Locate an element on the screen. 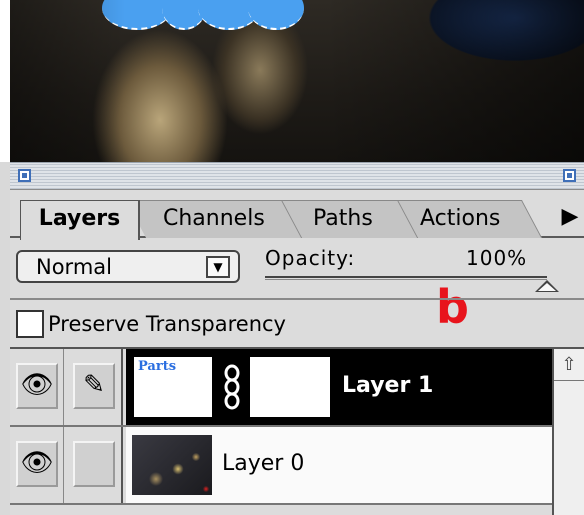 Image resolution: width=584 pixels, height=515 pixels. opacity-label: Opacity: is located at coordinates (310, 258).